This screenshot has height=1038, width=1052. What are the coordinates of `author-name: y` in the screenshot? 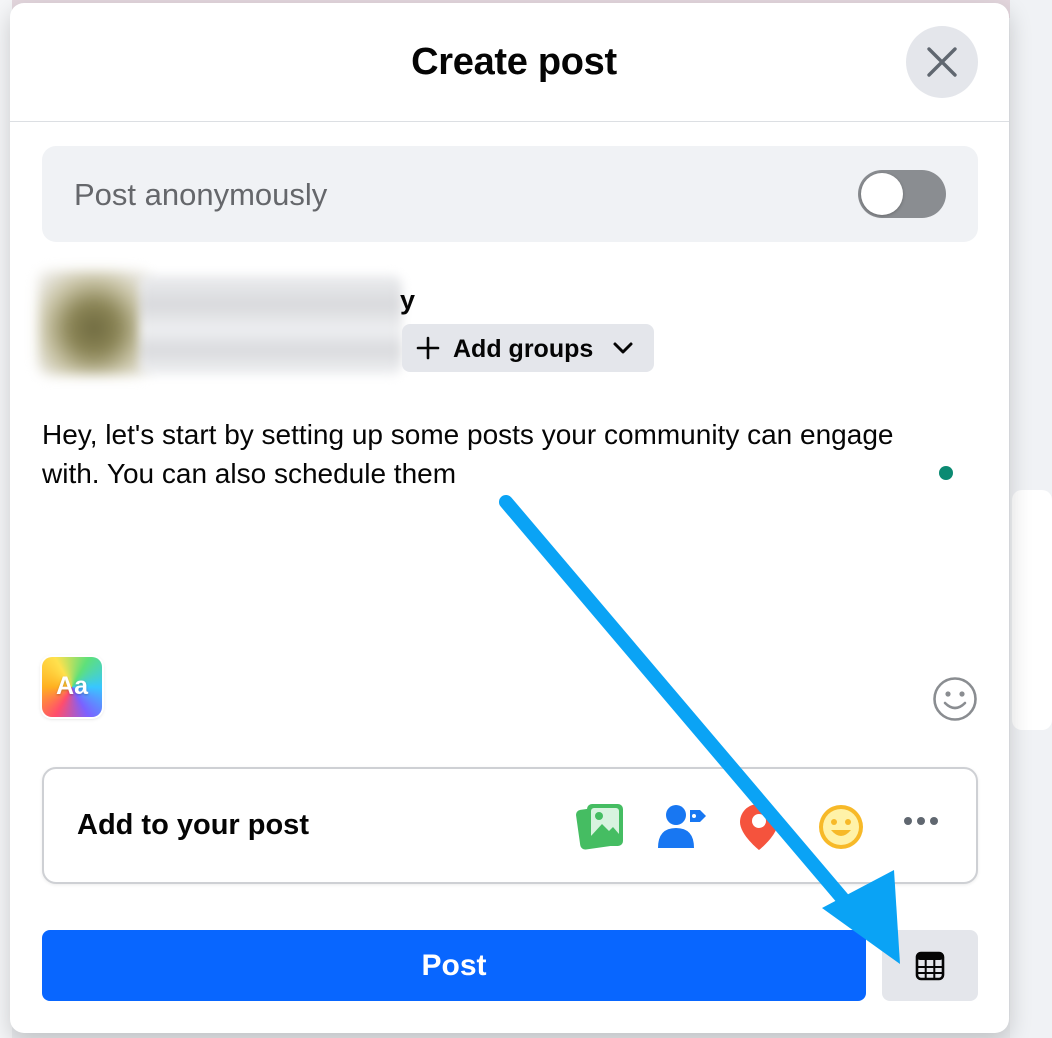 It's located at (408, 300).